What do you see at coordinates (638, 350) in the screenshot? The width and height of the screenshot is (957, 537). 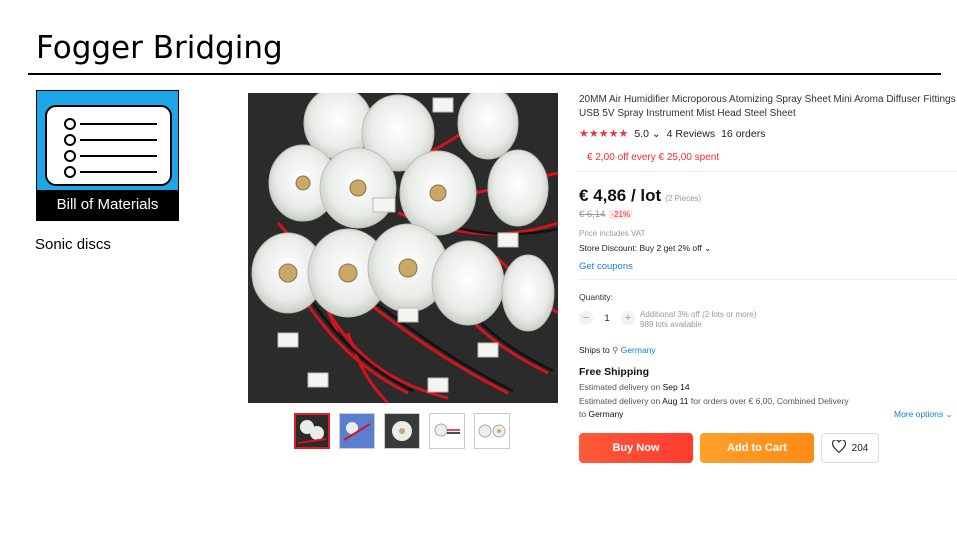 I see `ships-to-country: Germany` at bounding box center [638, 350].